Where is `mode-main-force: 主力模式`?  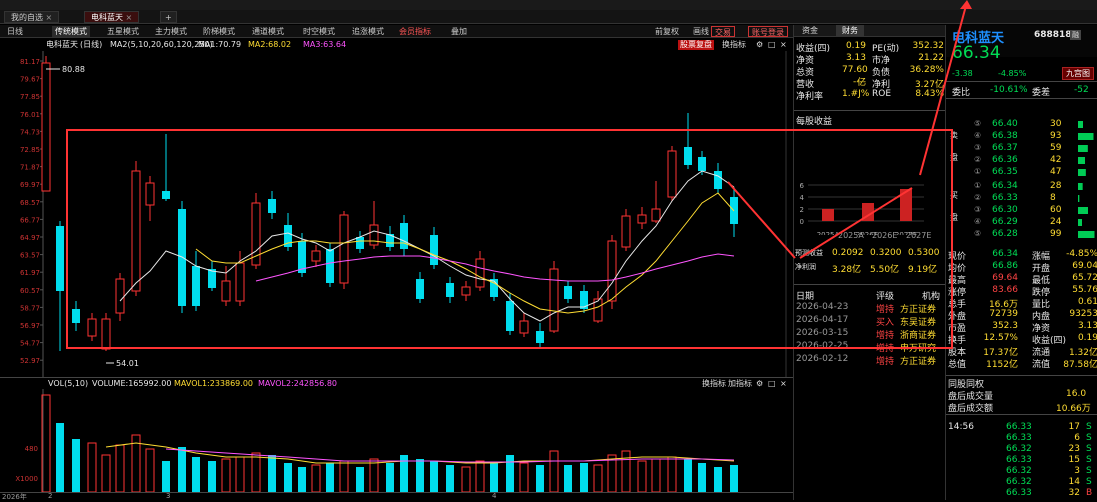 mode-main-force: 主力模式 is located at coordinates (171, 31).